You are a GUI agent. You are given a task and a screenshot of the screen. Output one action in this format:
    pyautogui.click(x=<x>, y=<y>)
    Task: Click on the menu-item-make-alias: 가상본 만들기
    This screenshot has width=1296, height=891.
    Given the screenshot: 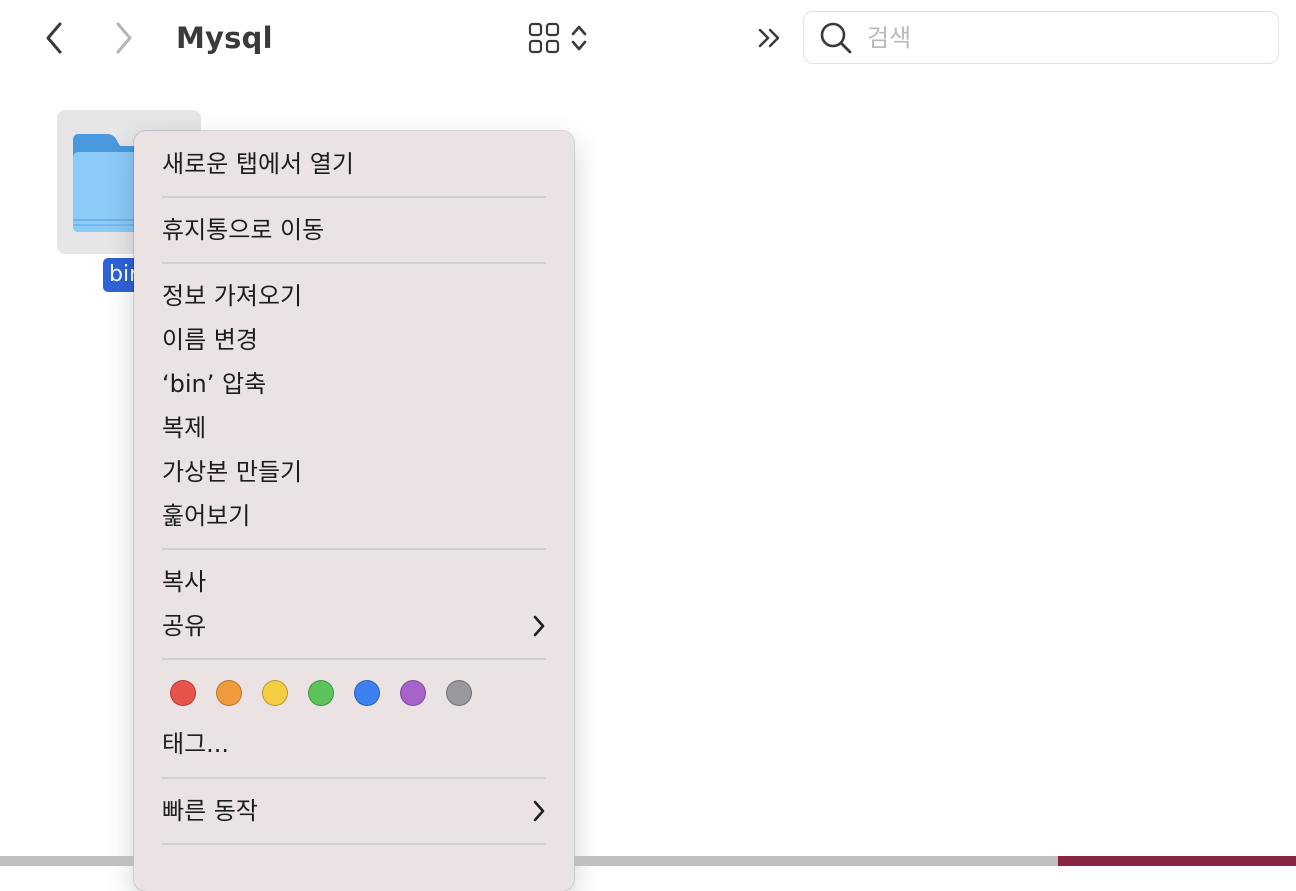 What is the action you would take?
    pyautogui.click(x=354, y=472)
    